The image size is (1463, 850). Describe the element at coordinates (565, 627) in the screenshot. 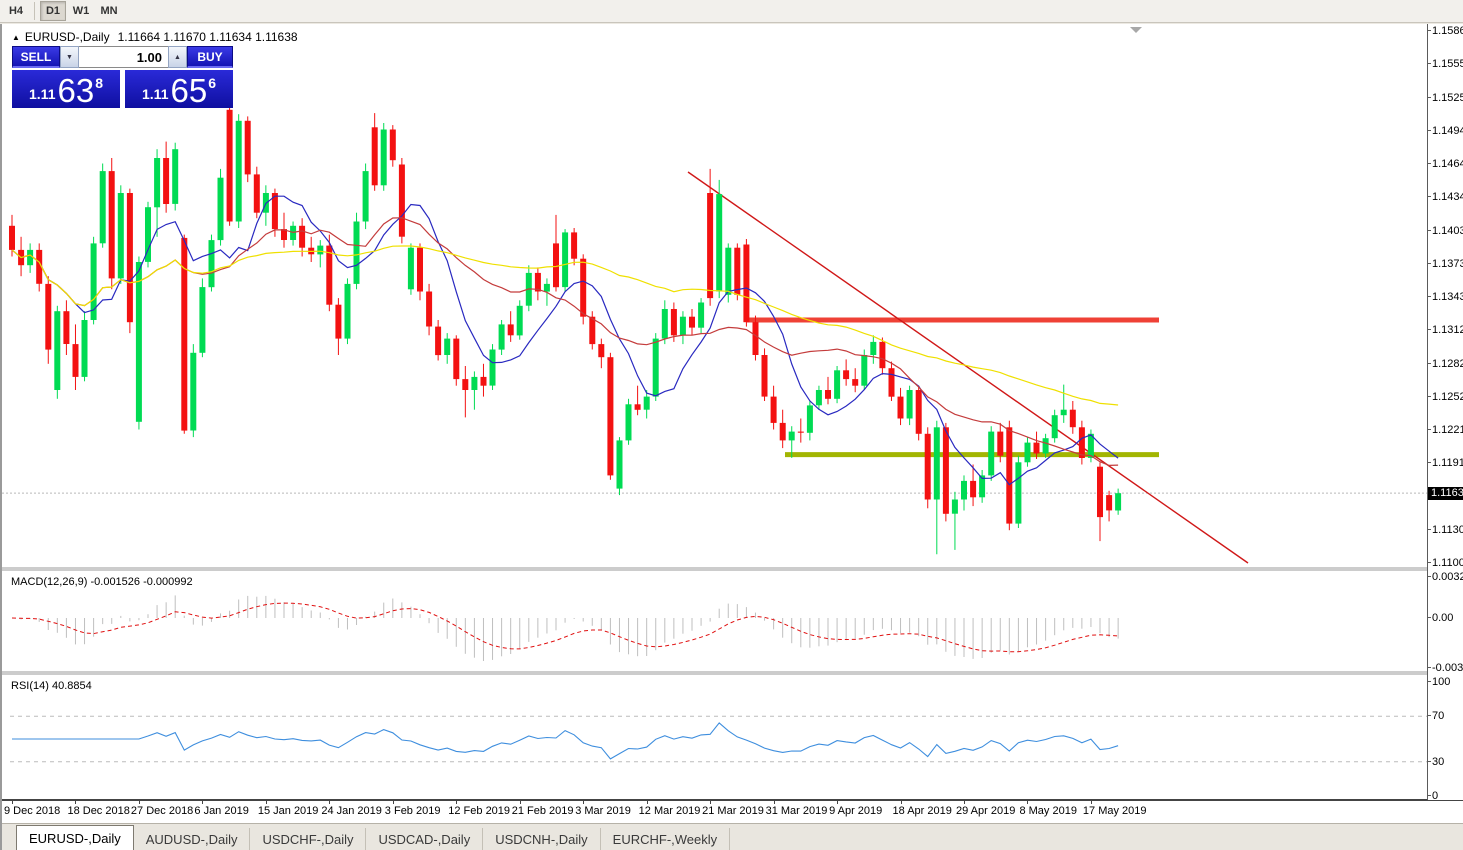

I see `macd-signal-line` at that location.